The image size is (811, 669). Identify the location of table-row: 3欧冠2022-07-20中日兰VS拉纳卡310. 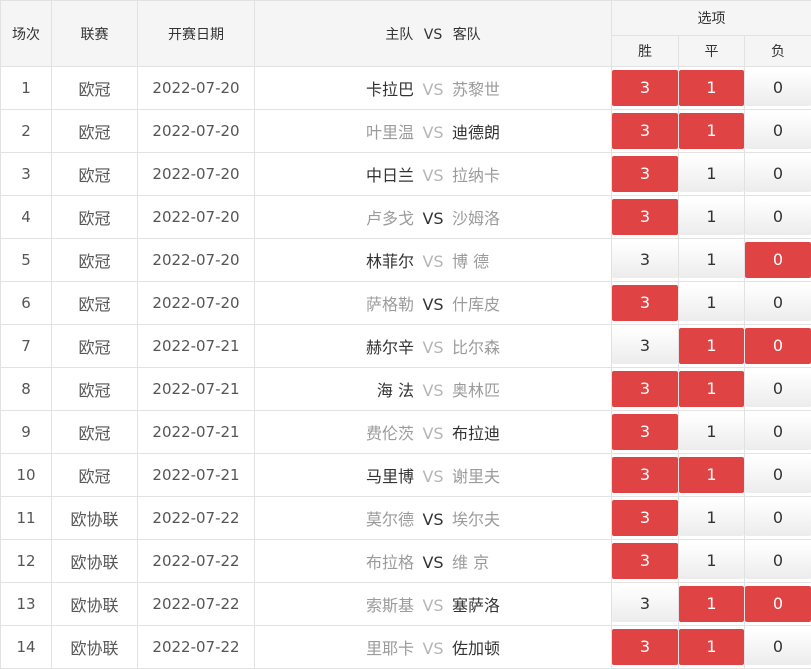
(406, 174).